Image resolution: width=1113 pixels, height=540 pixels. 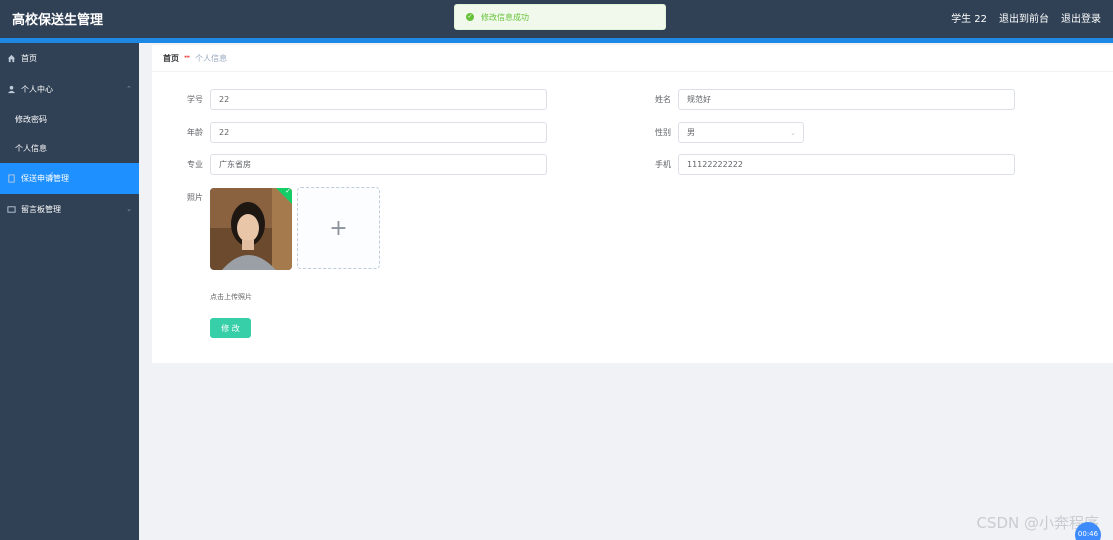 I want to click on sidebar-item-personal-info: 个人信息, so click(x=69, y=148).